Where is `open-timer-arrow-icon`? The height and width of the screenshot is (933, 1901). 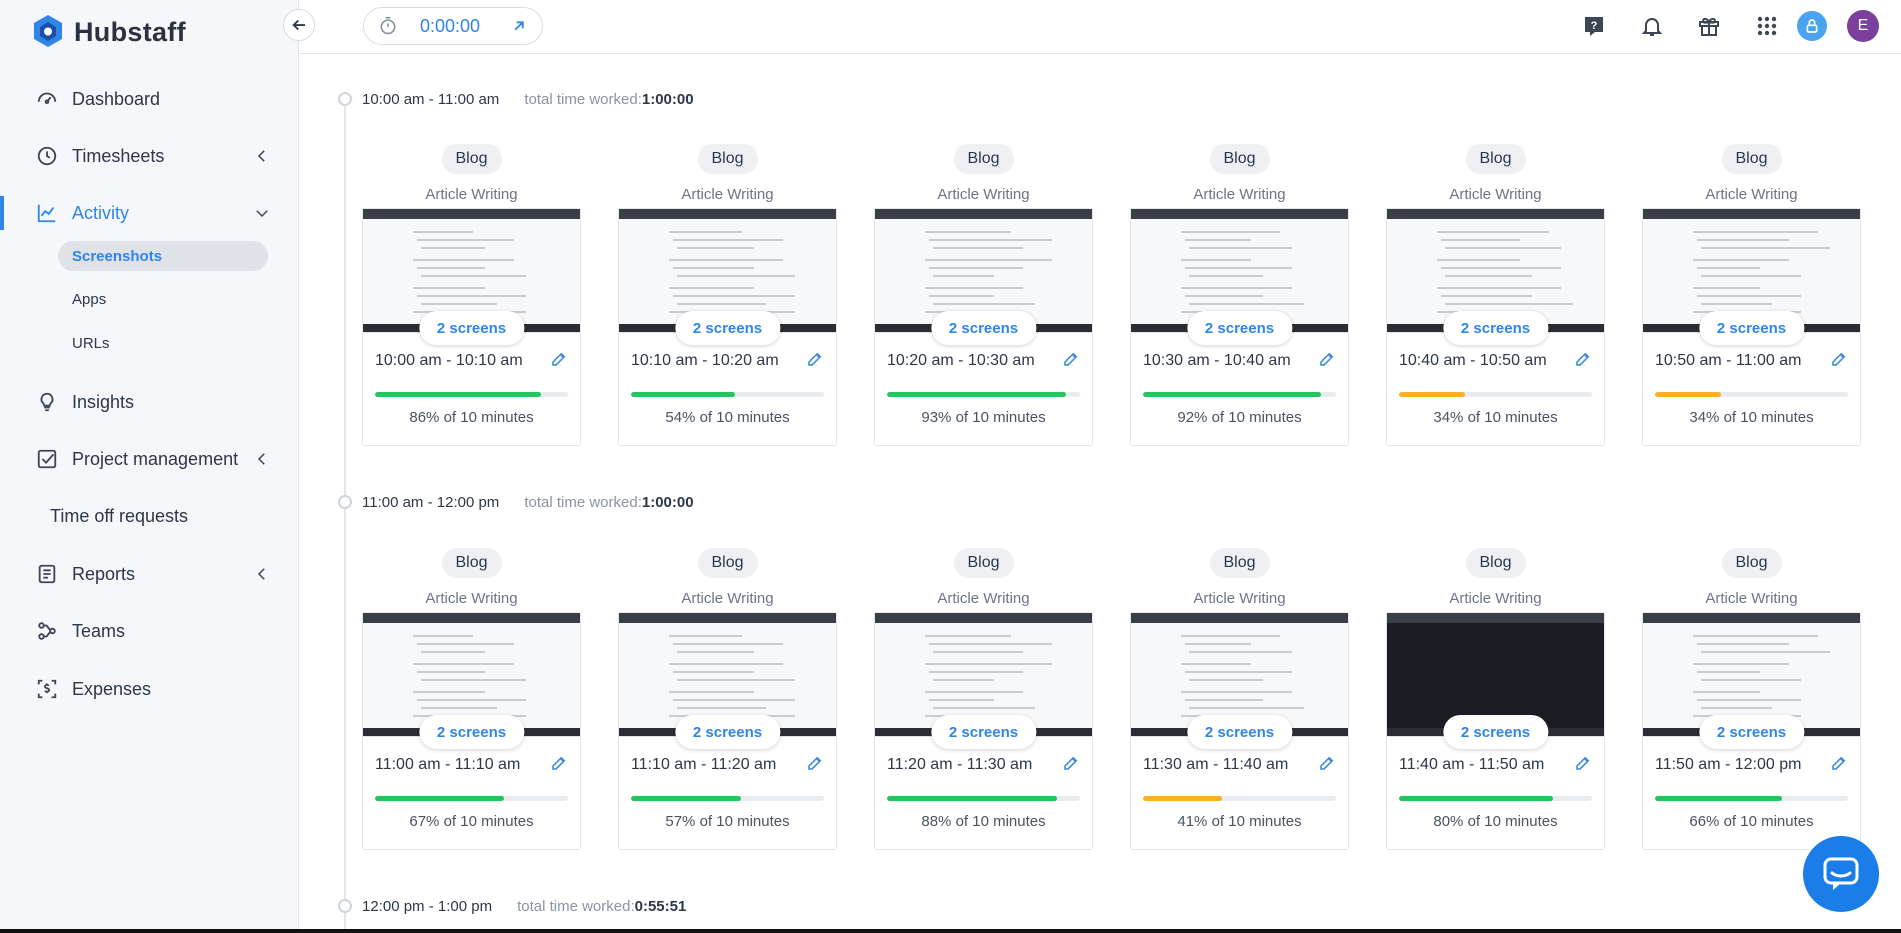 open-timer-arrow-icon is located at coordinates (519, 26).